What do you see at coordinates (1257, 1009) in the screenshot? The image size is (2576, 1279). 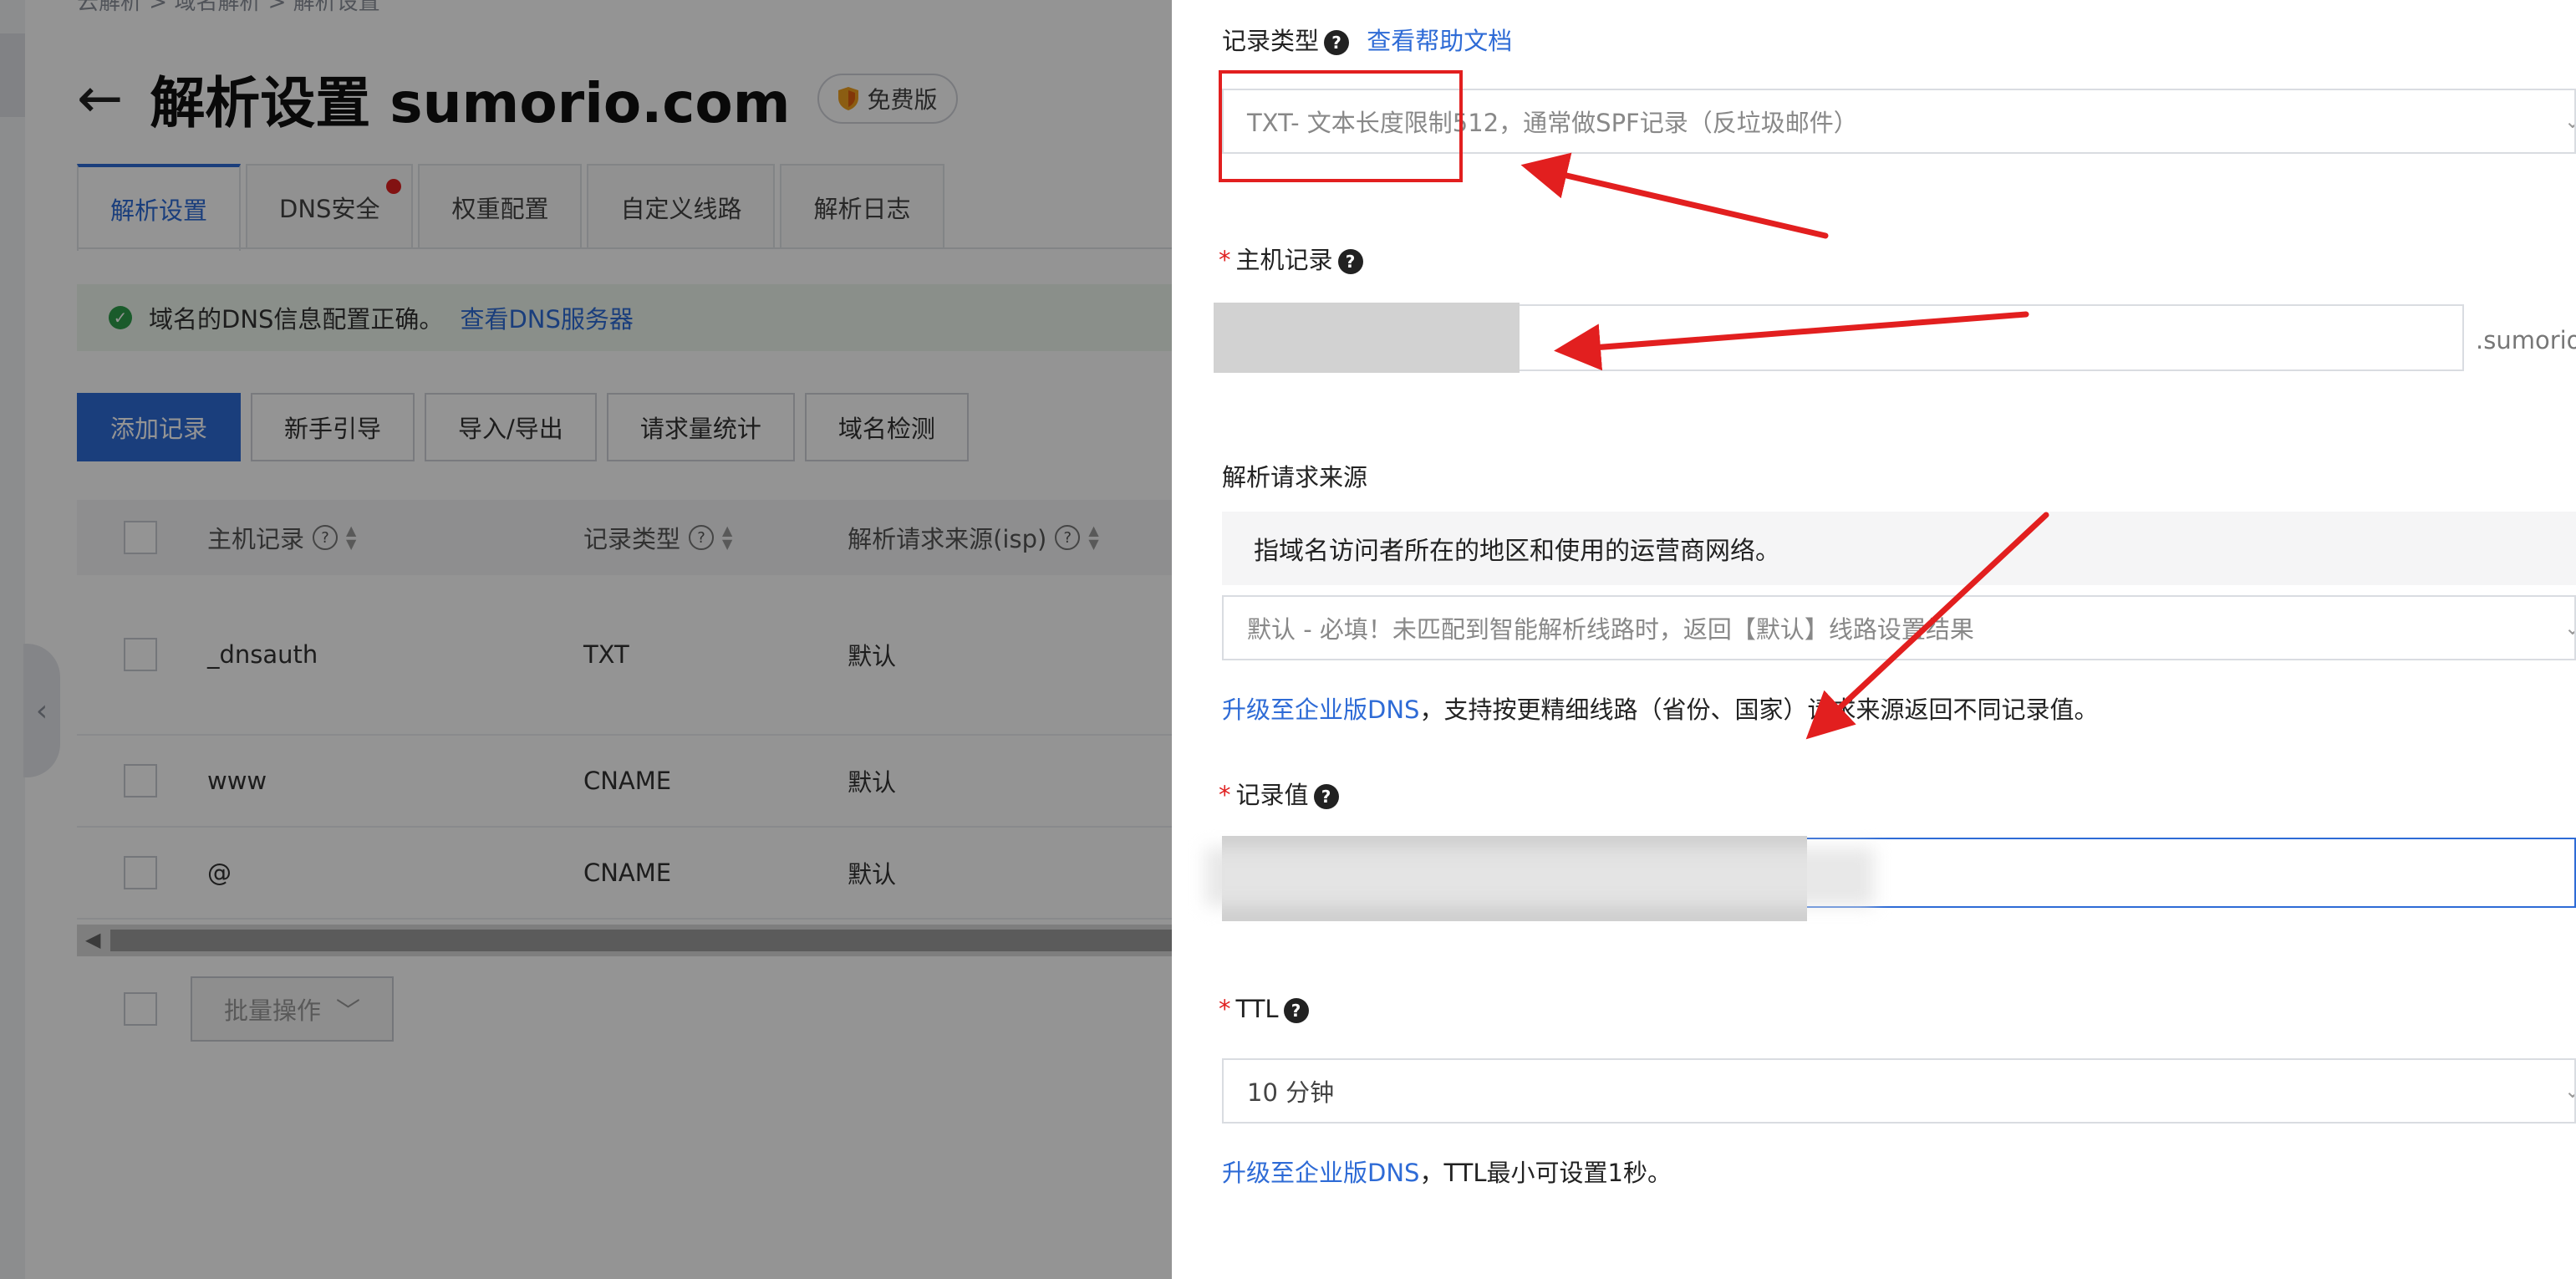 I see `ttl-label: TTL` at bounding box center [1257, 1009].